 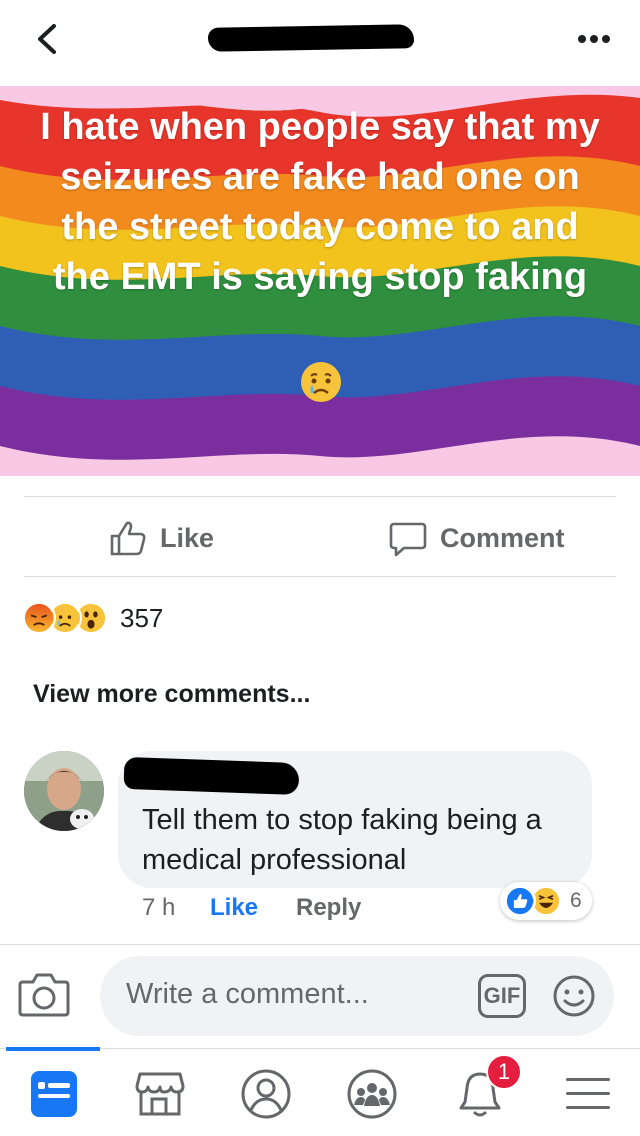 What do you see at coordinates (128, 538) in the screenshot?
I see `thumbs-up-icon` at bounding box center [128, 538].